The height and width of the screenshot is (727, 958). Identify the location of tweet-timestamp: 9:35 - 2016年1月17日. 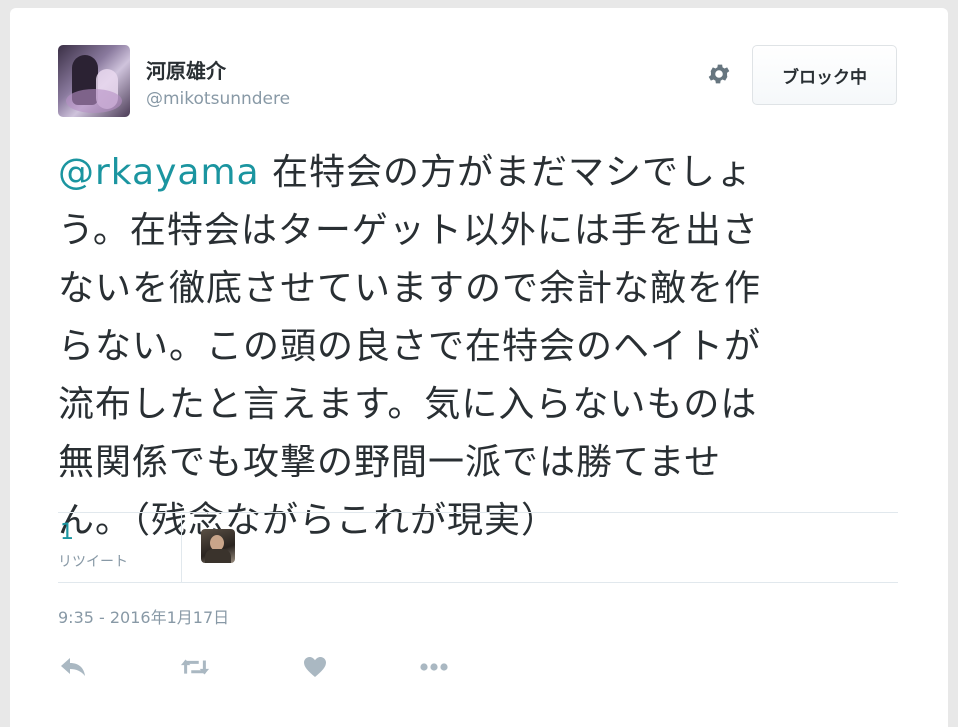
(143, 616).